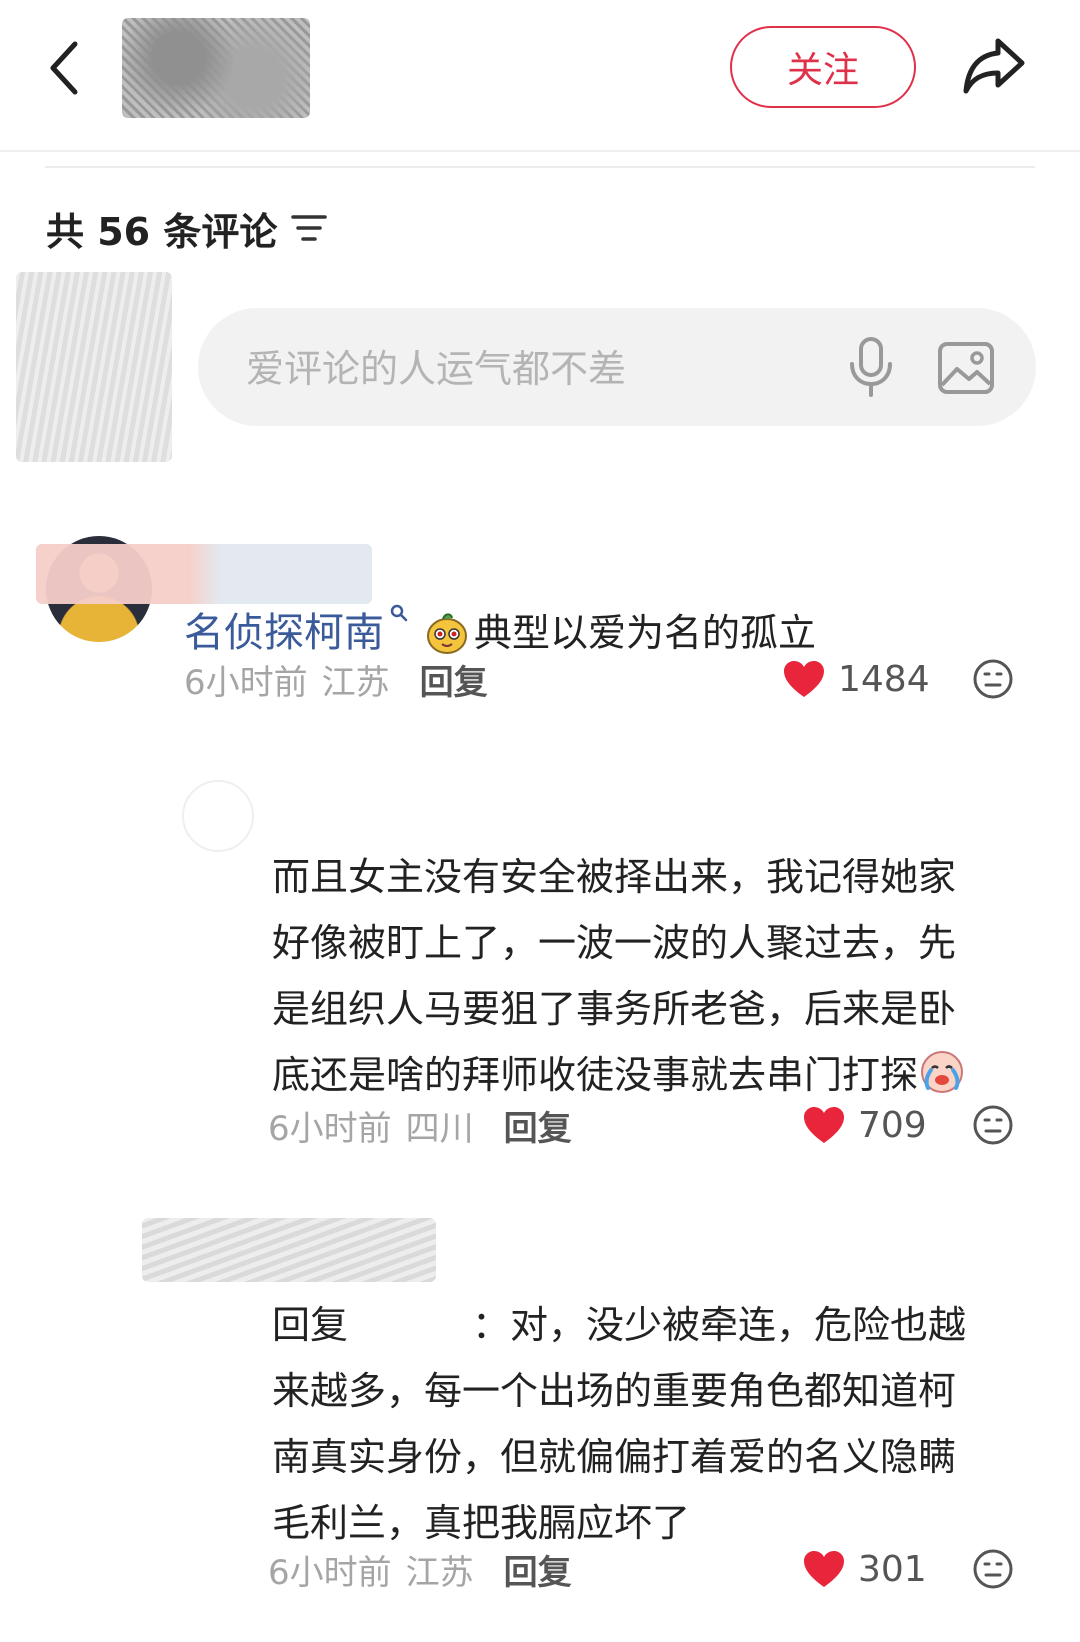  Describe the element at coordinates (738, 1325) in the screenshot. I see `reply-line-text: 对，没少被牵连，危险也越` at that location.